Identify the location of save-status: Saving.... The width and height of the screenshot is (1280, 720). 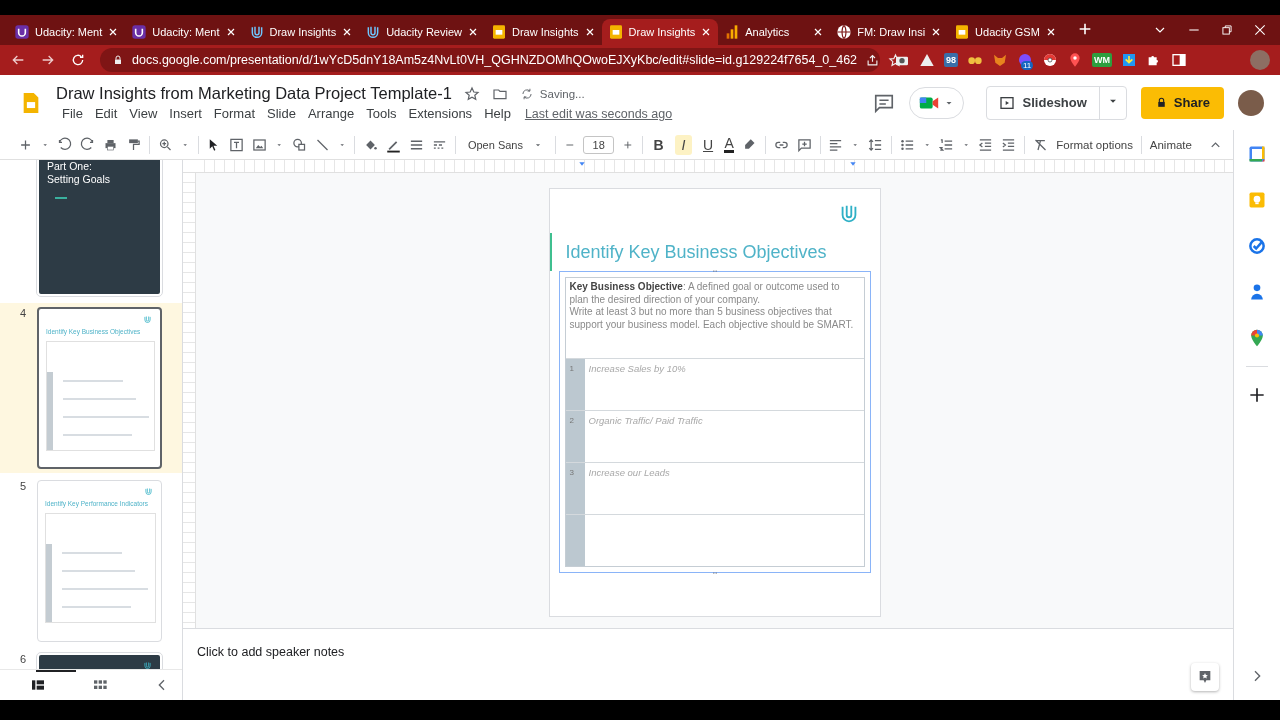
(562, 93).